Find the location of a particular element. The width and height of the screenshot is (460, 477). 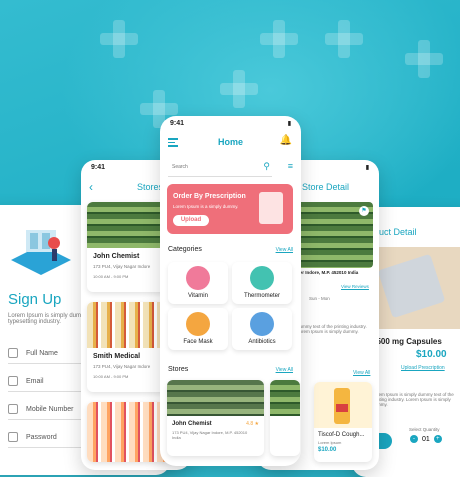

category-thermometer: Thermometer is located at coordinates (262, 283).